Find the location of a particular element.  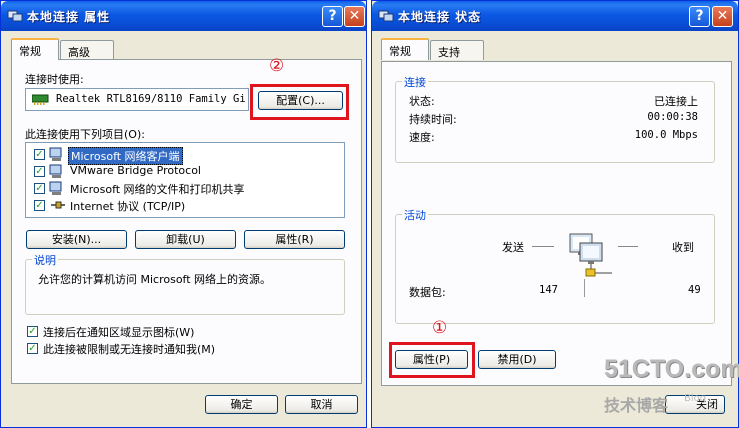

annotation-box-configure is located at coordinates (299, 102).